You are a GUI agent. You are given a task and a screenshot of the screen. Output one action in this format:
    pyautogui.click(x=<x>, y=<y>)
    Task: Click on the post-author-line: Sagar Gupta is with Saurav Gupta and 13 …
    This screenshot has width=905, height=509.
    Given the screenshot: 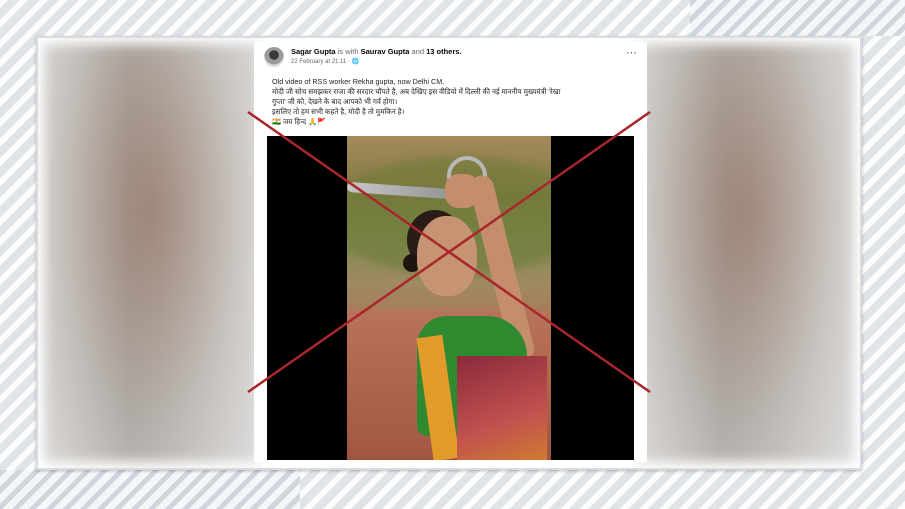 What is the action you would take?
    pyautogui.click(x=376, y=51)
    